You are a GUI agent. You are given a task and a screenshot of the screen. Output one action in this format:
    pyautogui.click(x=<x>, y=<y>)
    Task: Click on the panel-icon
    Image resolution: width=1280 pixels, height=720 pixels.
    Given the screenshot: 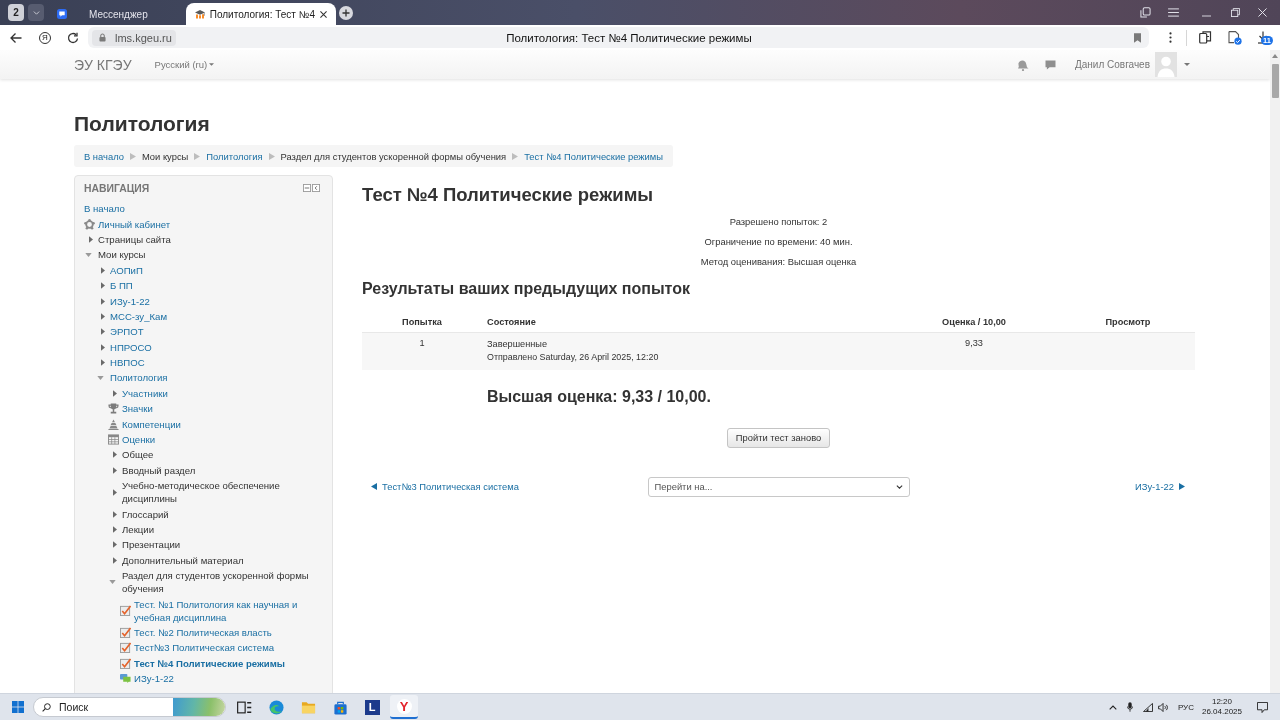 What is the action you would take?
    pyautogui.click(x=1205, y=37)
    